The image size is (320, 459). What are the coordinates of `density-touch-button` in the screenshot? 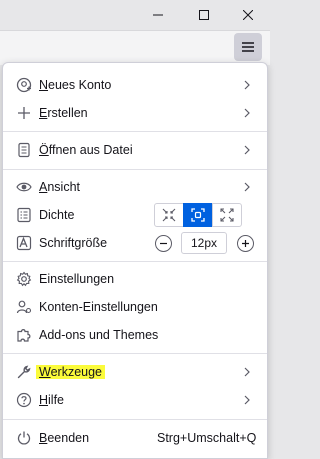 It's located at (227, 215).